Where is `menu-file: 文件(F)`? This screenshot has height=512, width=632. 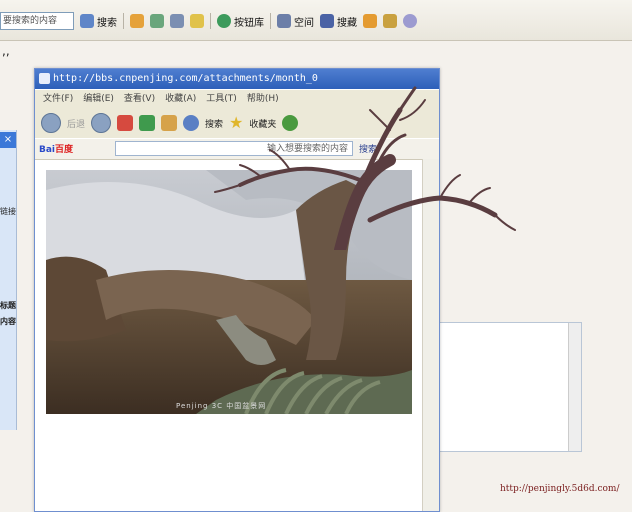
menu-file: 文件(F) is located at coordinates (58, 99).